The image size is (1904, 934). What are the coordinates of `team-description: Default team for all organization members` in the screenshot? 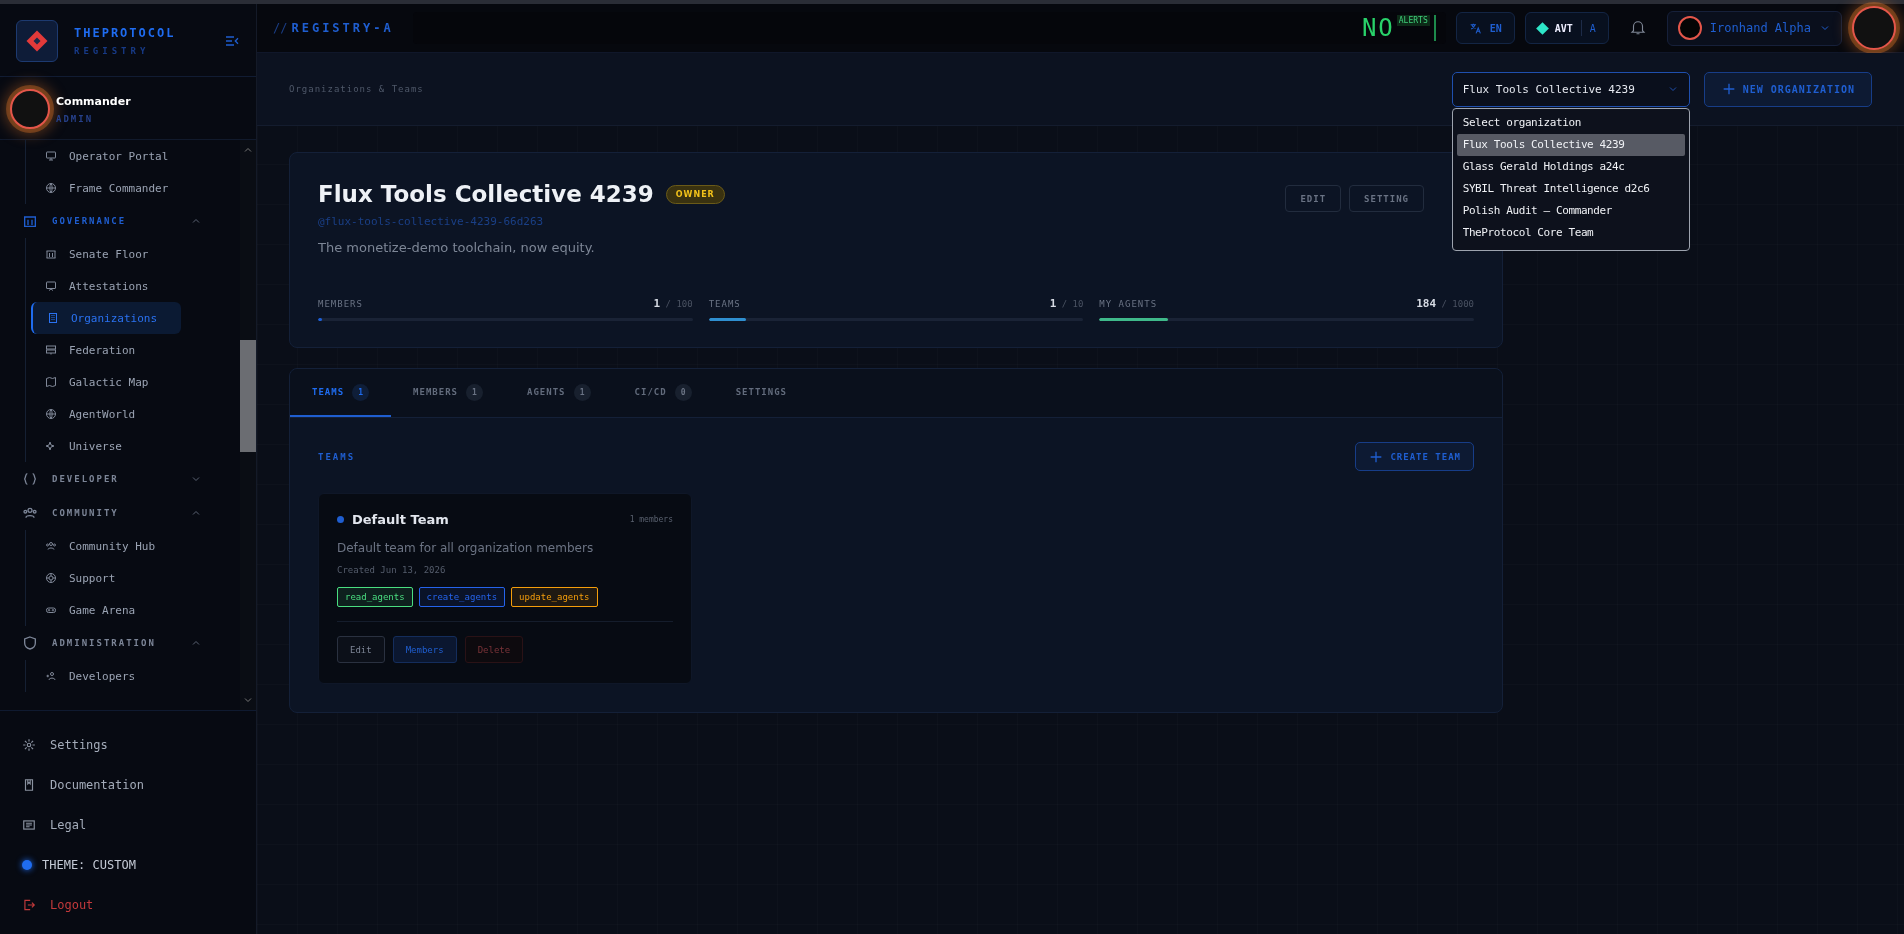 It's located at (466, 548).